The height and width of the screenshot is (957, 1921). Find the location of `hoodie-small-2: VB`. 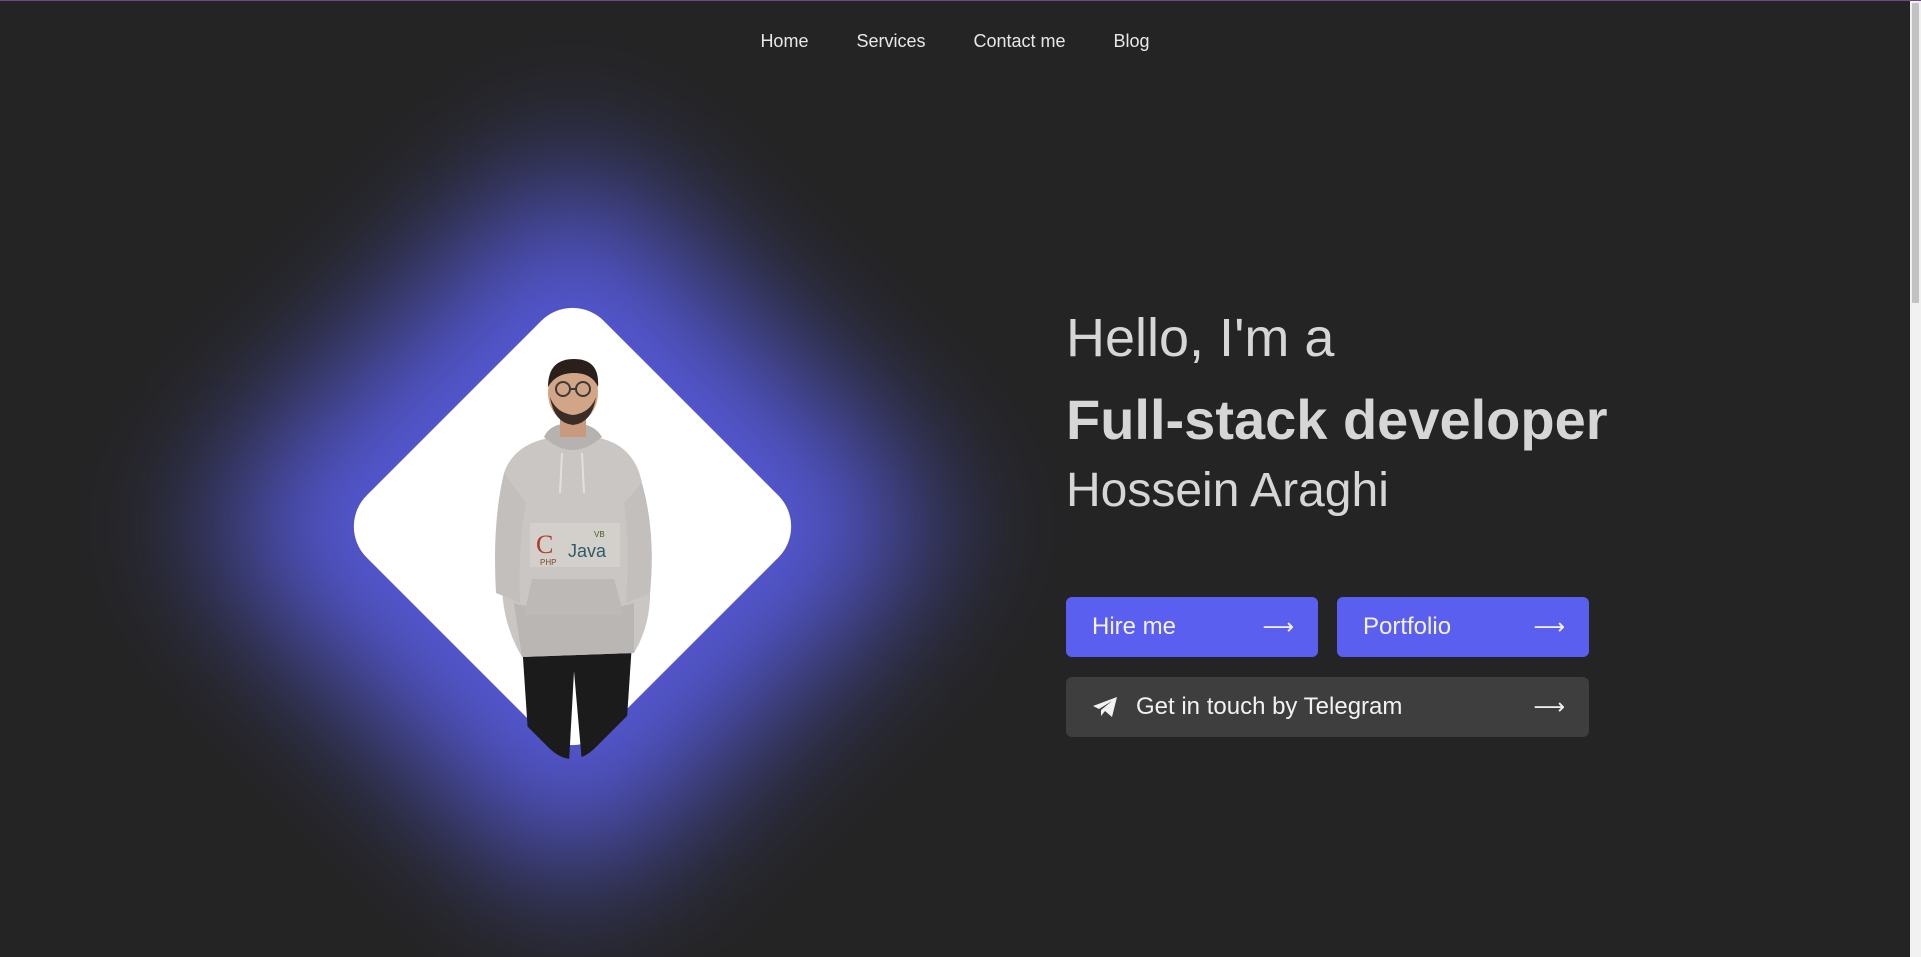

hoodie-small-2: VB is located at coordinates (599, 534).